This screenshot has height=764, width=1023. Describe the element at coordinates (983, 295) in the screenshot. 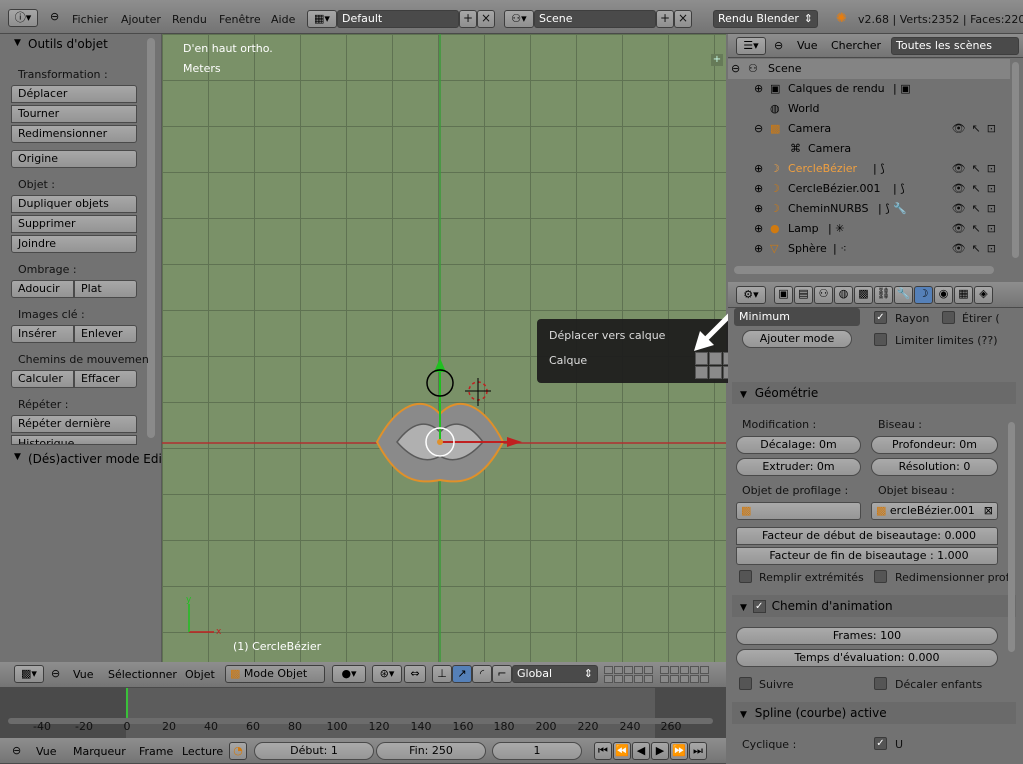

I see `physics-tab-icon: ◈` at that location.